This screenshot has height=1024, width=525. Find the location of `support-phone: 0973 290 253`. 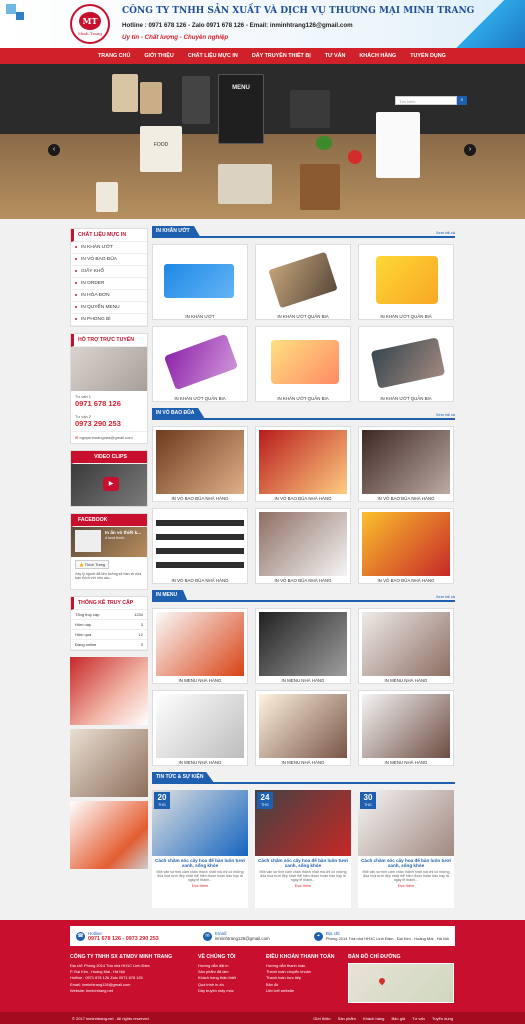

support-phone: 0973 290 253 is located at coordinates (109, 423).